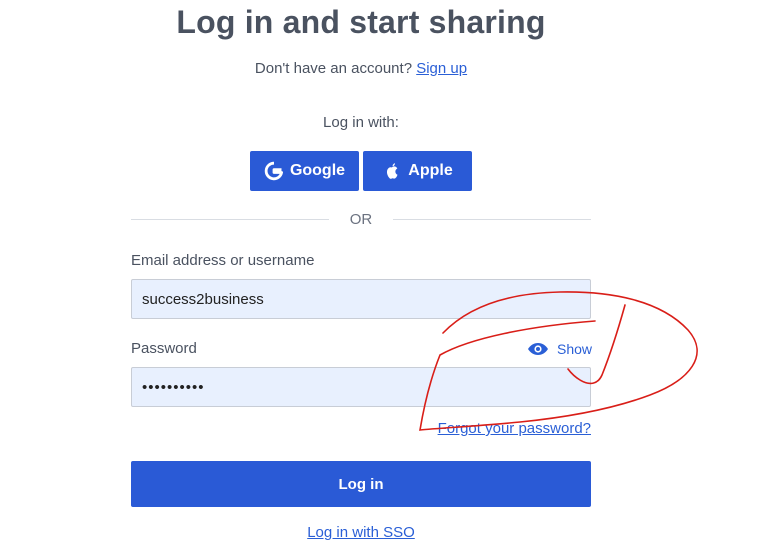 The image size is (765, 552). Describe the element at coordinates (361, 22) in the screenshot. I see `page-title: Log in and start sharing` at that location.